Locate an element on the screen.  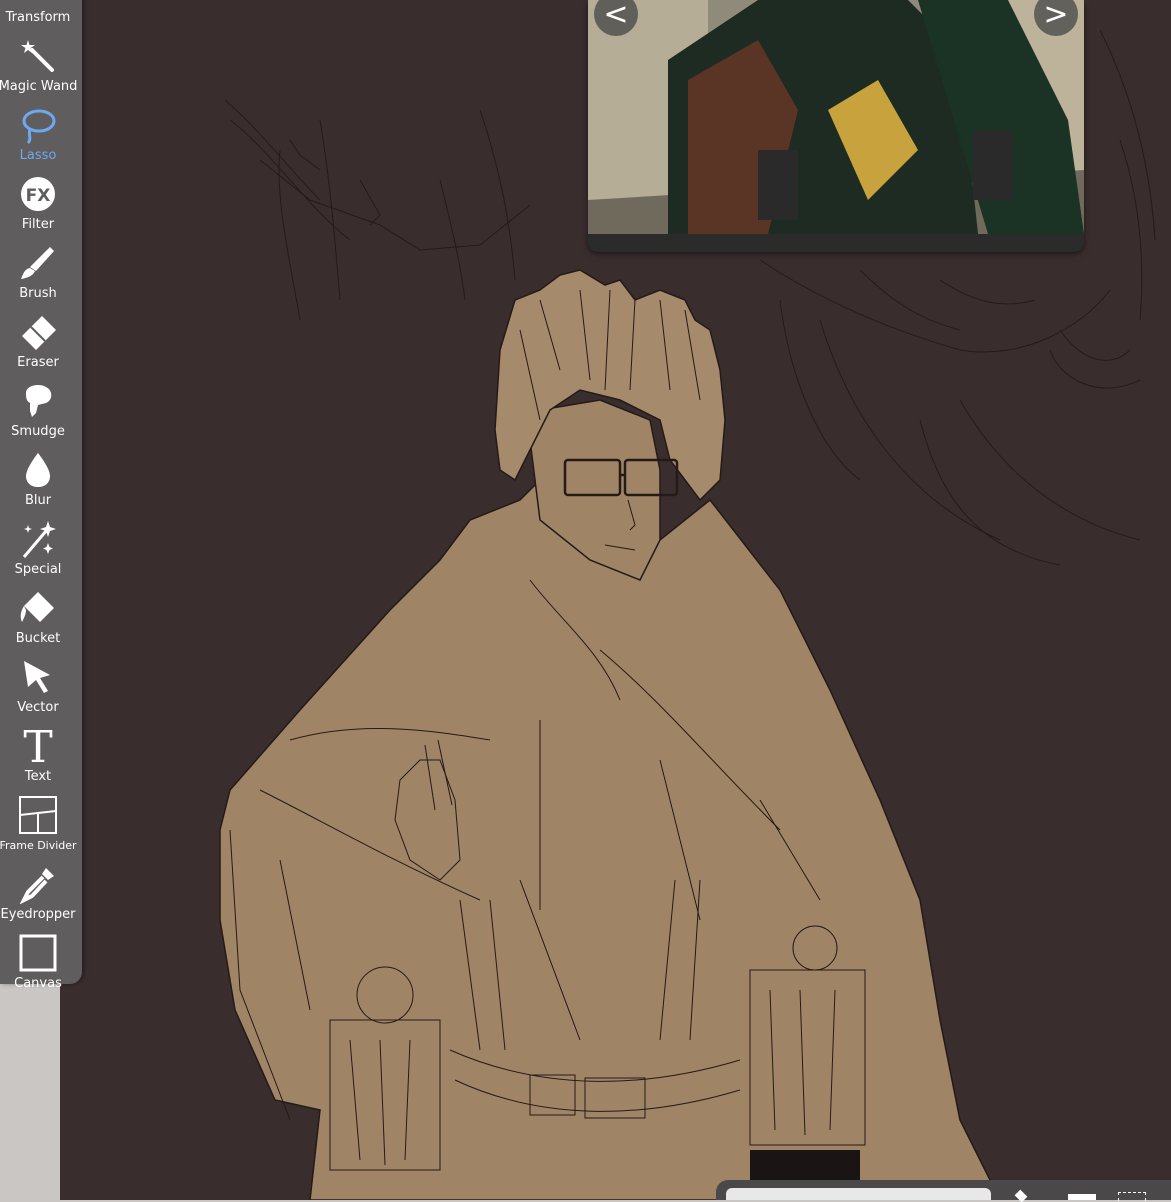
tool-label: Transform is located at coordinates (38, 17).